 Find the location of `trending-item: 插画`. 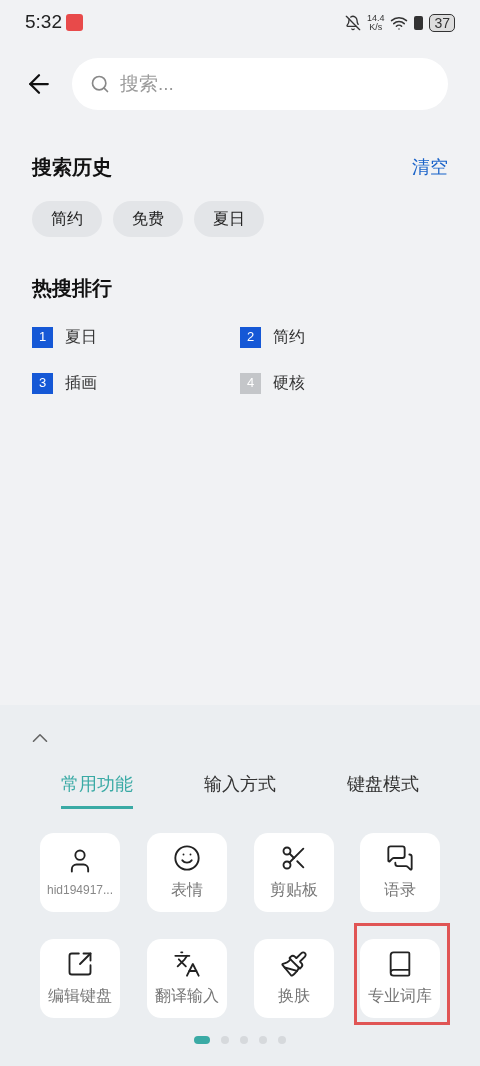

trending-item: 插画 is located at coordinates (81, 383).